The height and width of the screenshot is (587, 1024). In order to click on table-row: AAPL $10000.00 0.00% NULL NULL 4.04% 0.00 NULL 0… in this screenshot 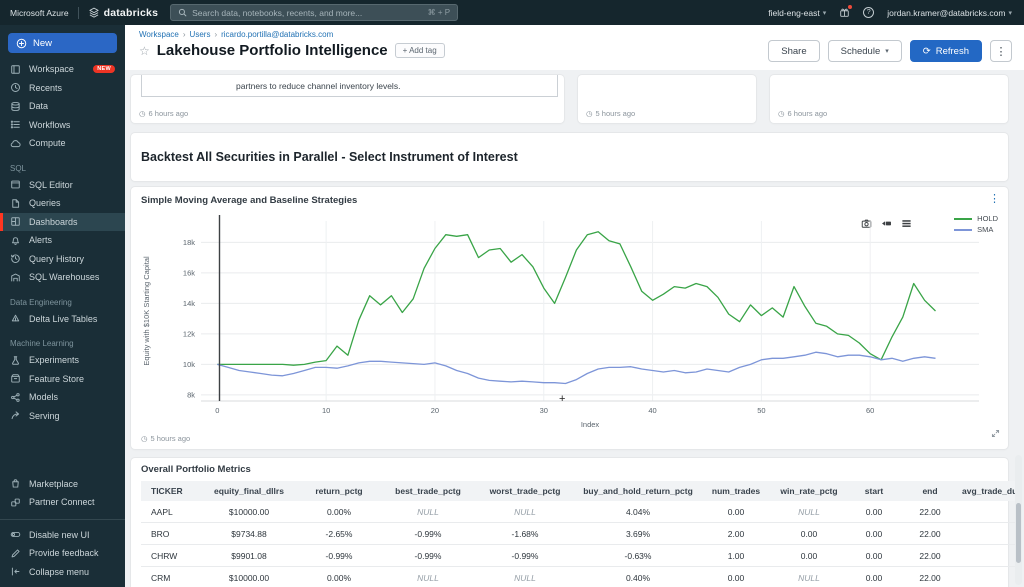, I will do `click(579, 512)`.